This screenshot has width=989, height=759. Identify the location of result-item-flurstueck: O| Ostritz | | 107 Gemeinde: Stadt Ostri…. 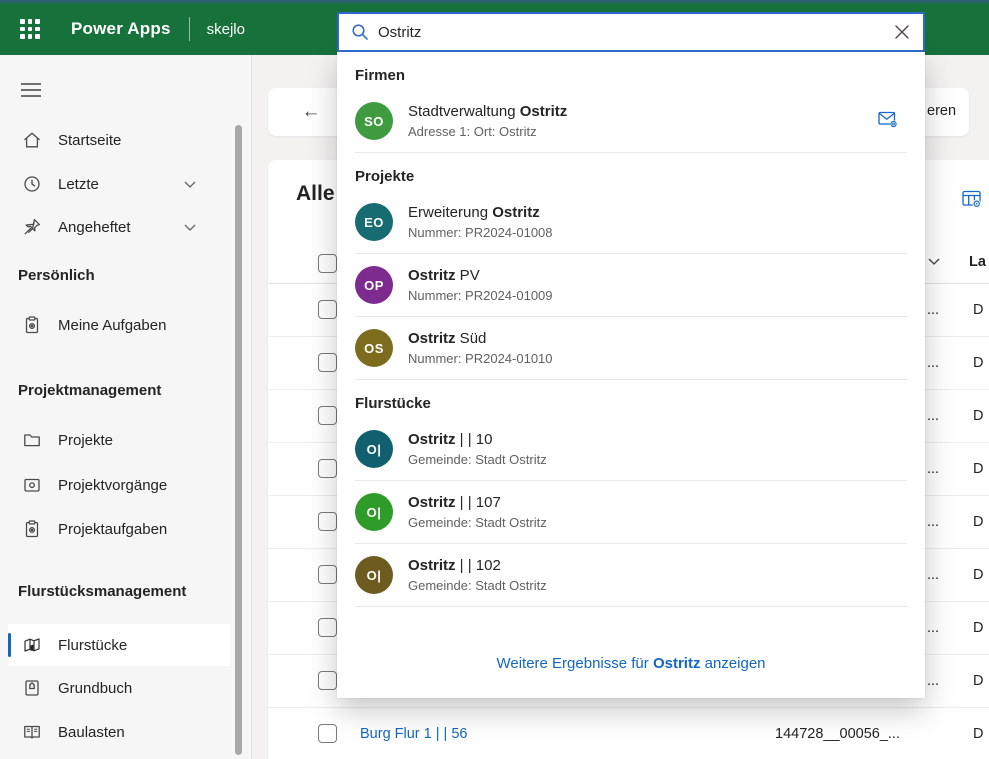
(631, 512).